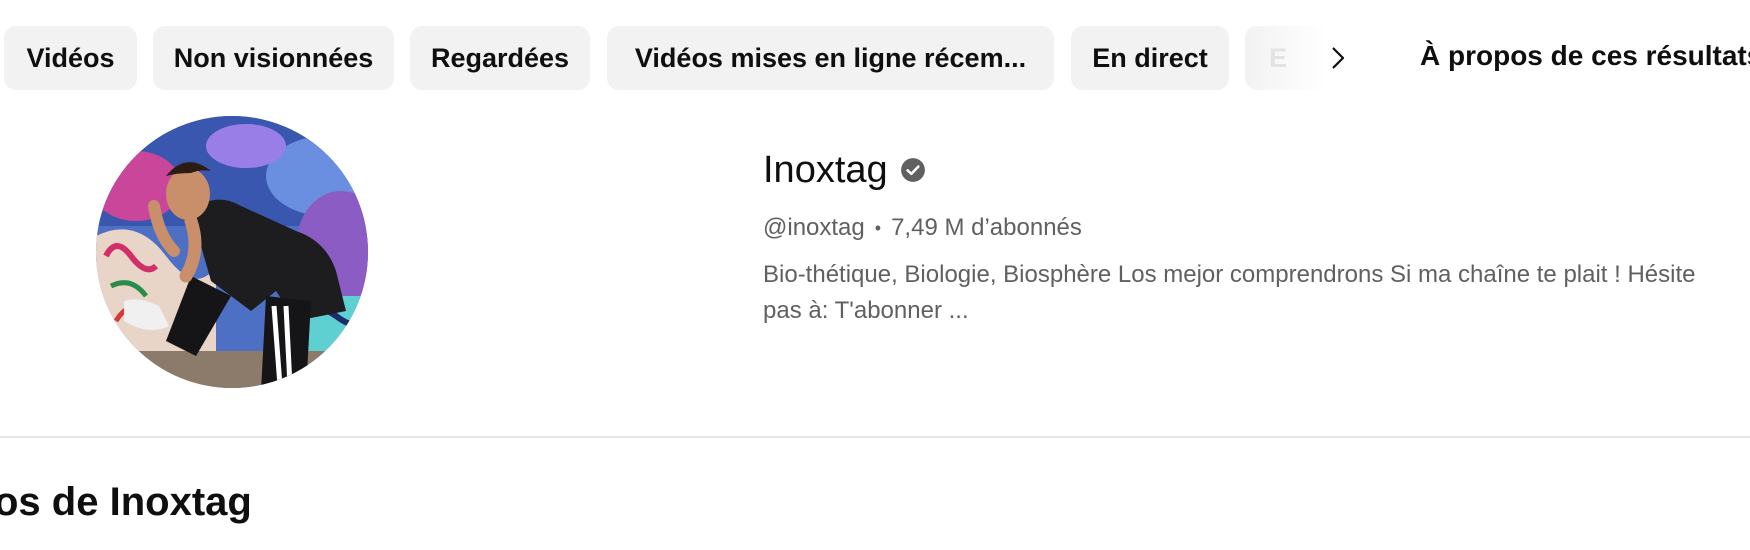 The image size is (1750, 550). What do you see at coordinates (126, 502) in the screenshot?
I see `section-title: os de Inoxtag` at bounding box center [126, 502].